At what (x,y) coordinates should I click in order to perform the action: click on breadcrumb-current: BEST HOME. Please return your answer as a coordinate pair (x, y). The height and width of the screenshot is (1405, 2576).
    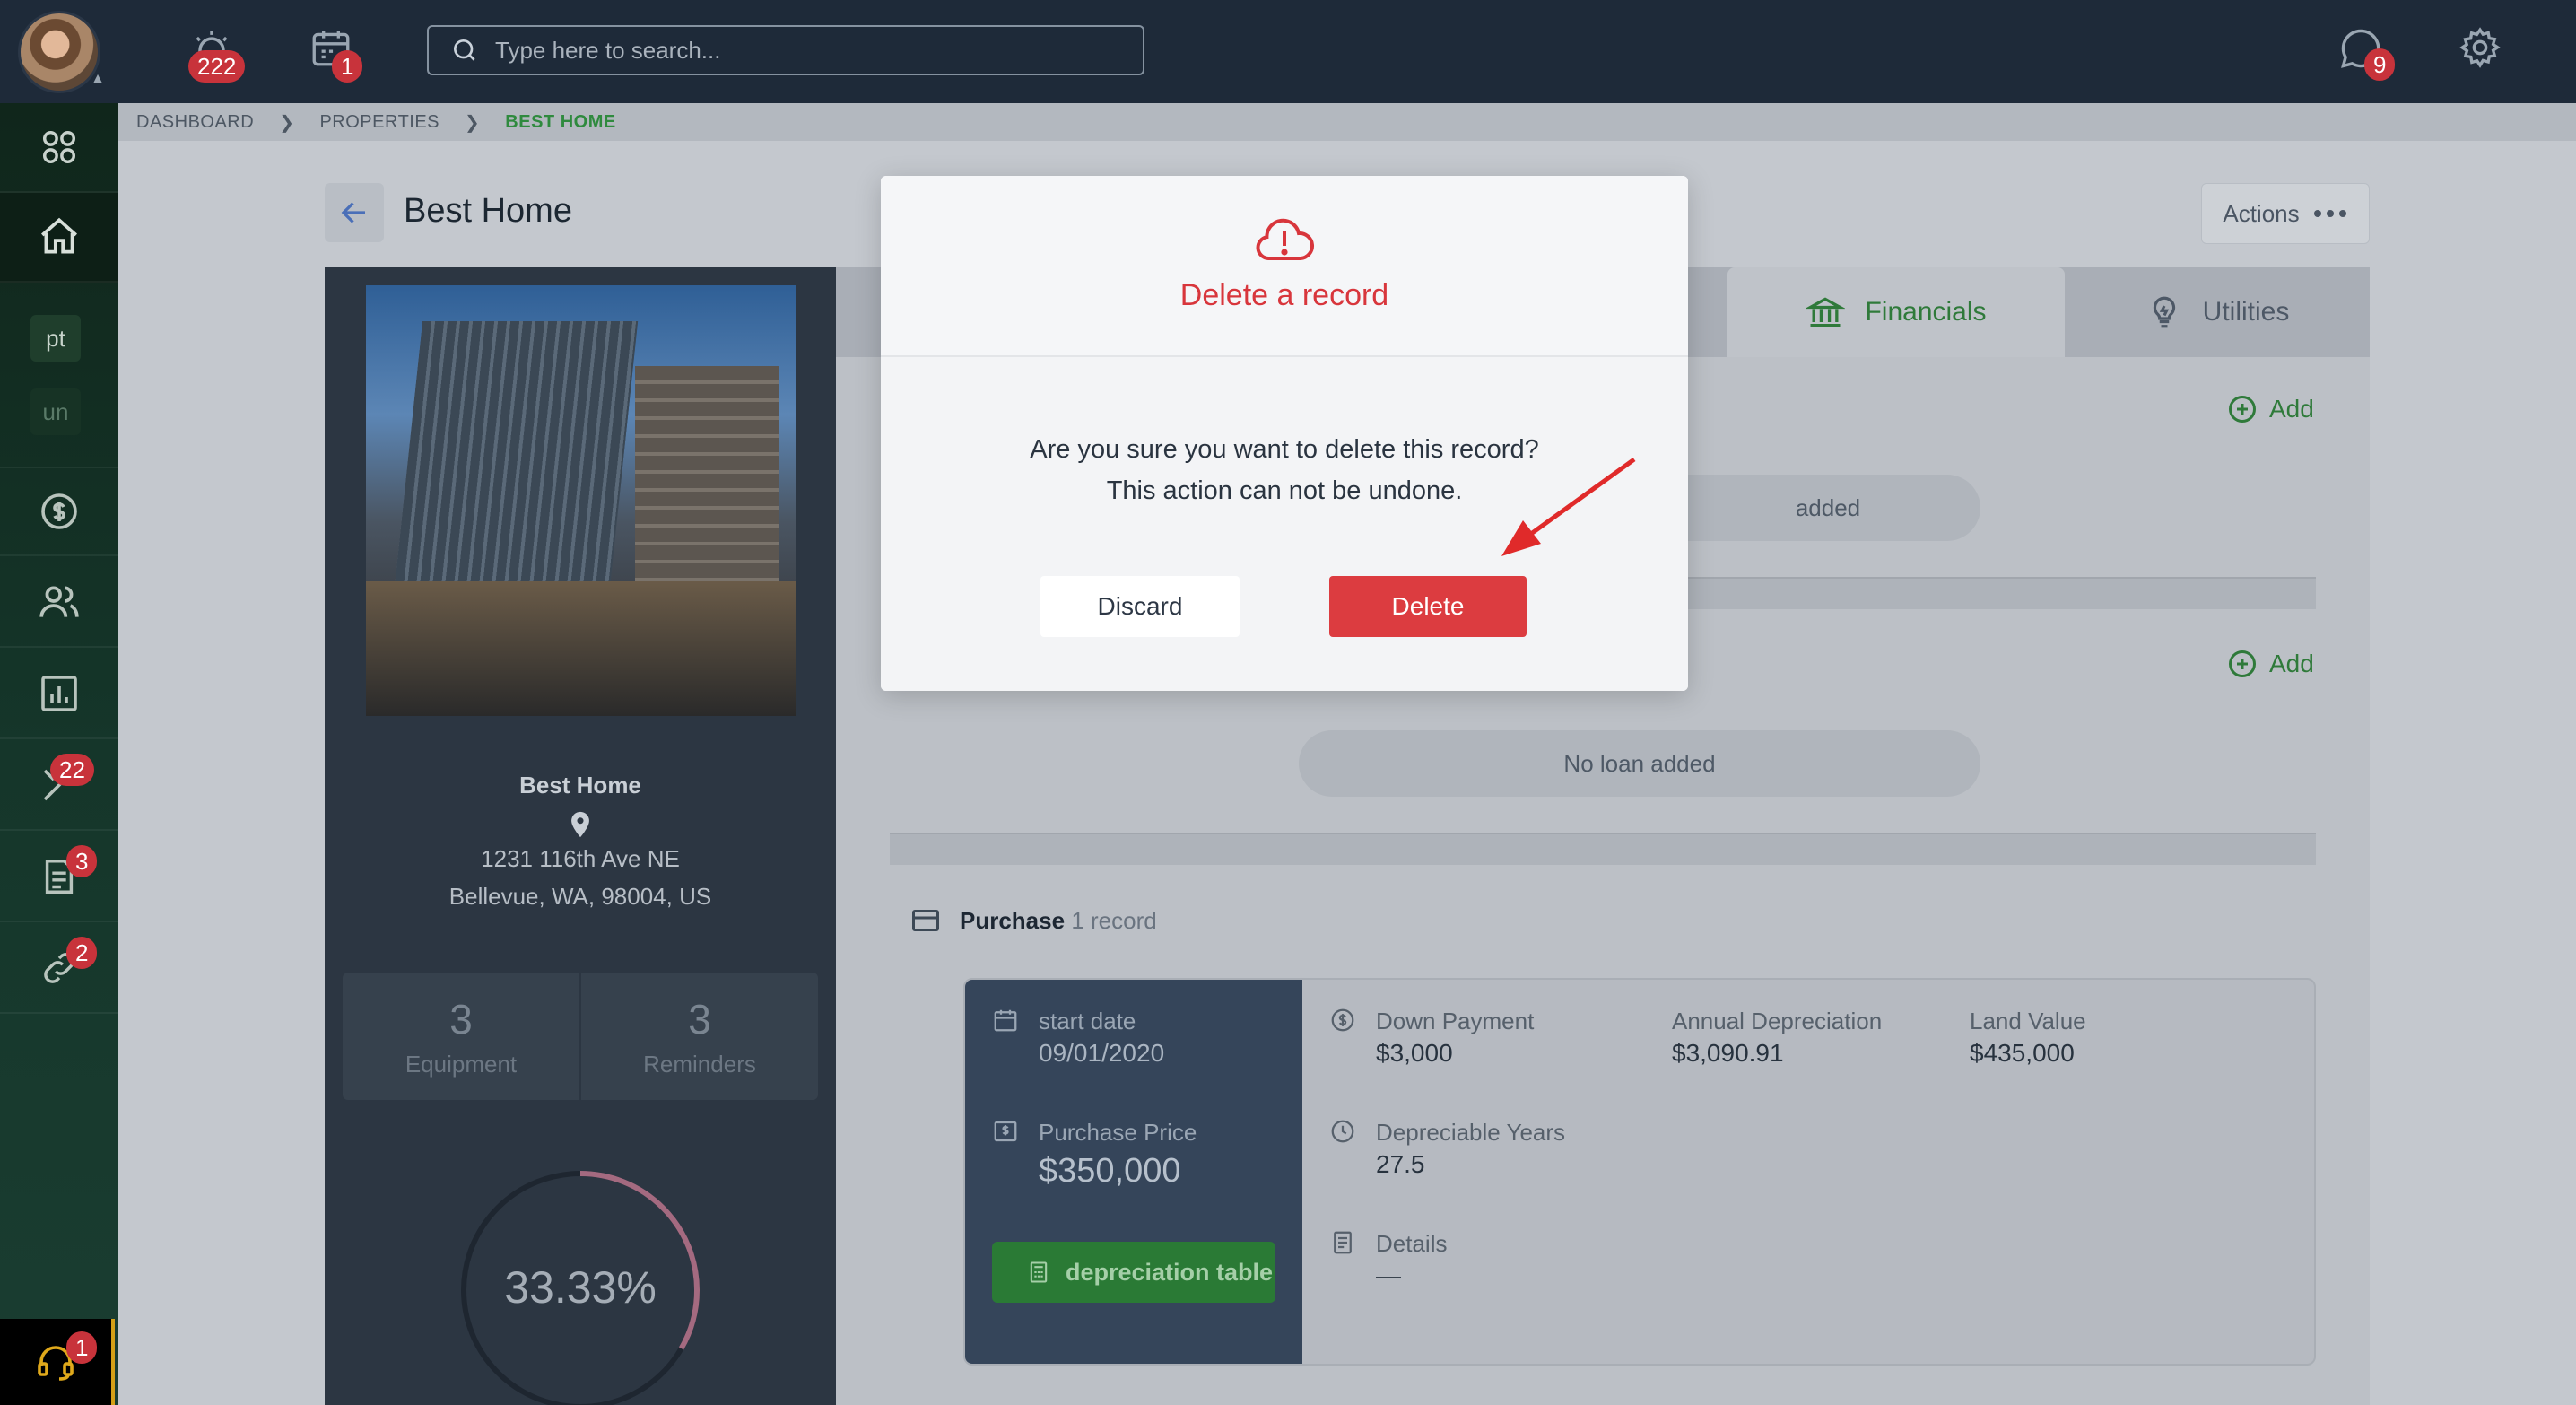
    Looking at the image, I should click on (560, 121).